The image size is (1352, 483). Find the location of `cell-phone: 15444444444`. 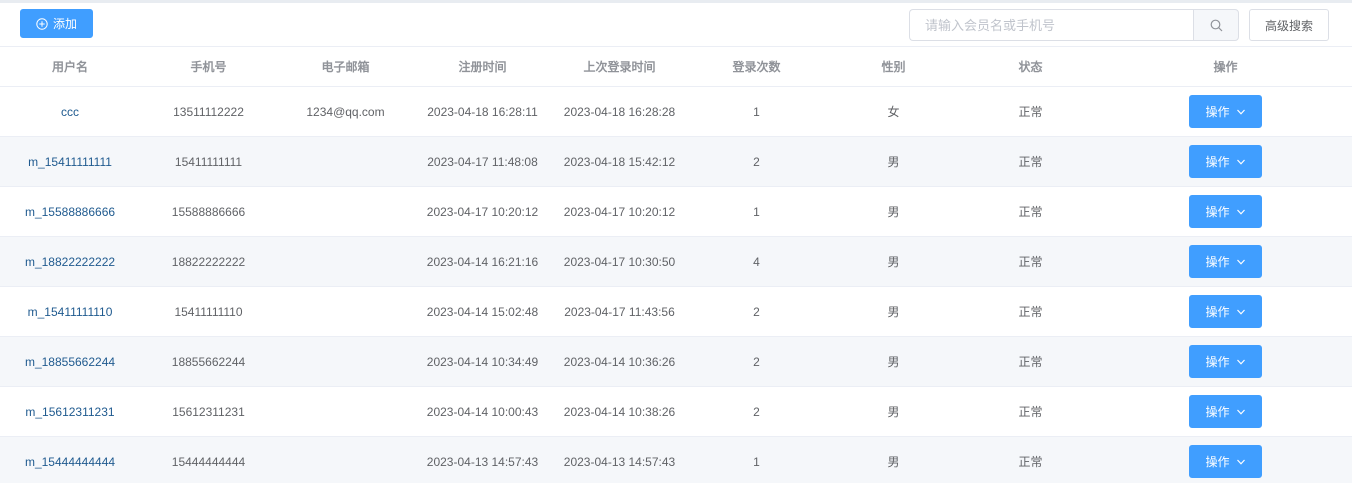

cell-phone: 15444444444 is located at coordinates (208, 459).